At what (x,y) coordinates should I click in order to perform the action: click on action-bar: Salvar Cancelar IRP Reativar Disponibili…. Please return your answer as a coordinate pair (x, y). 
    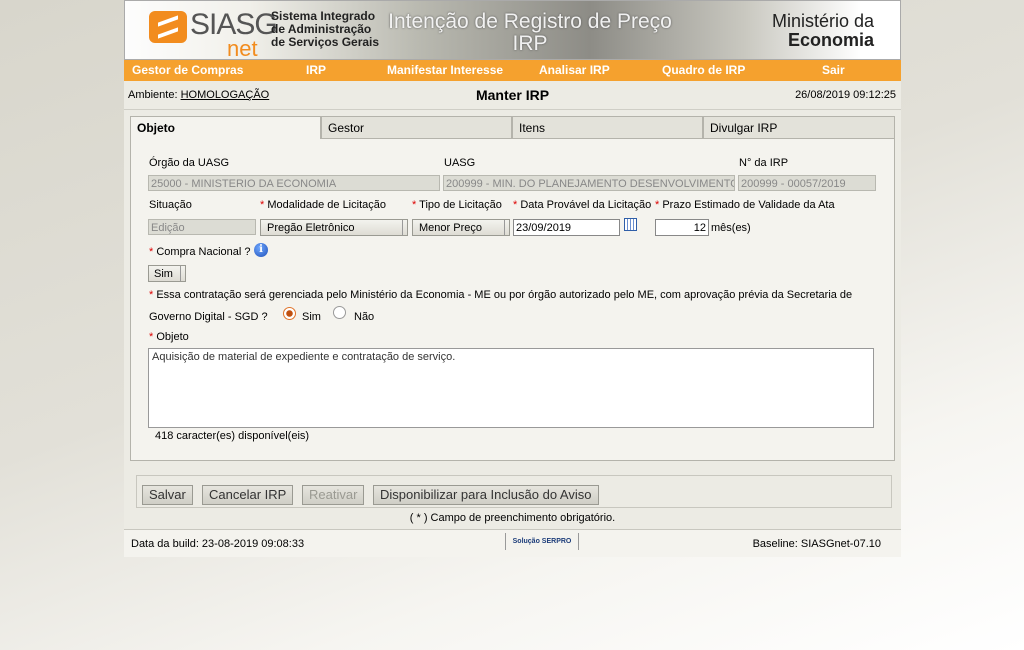
    Looking at the image, I should click on (514, 491).